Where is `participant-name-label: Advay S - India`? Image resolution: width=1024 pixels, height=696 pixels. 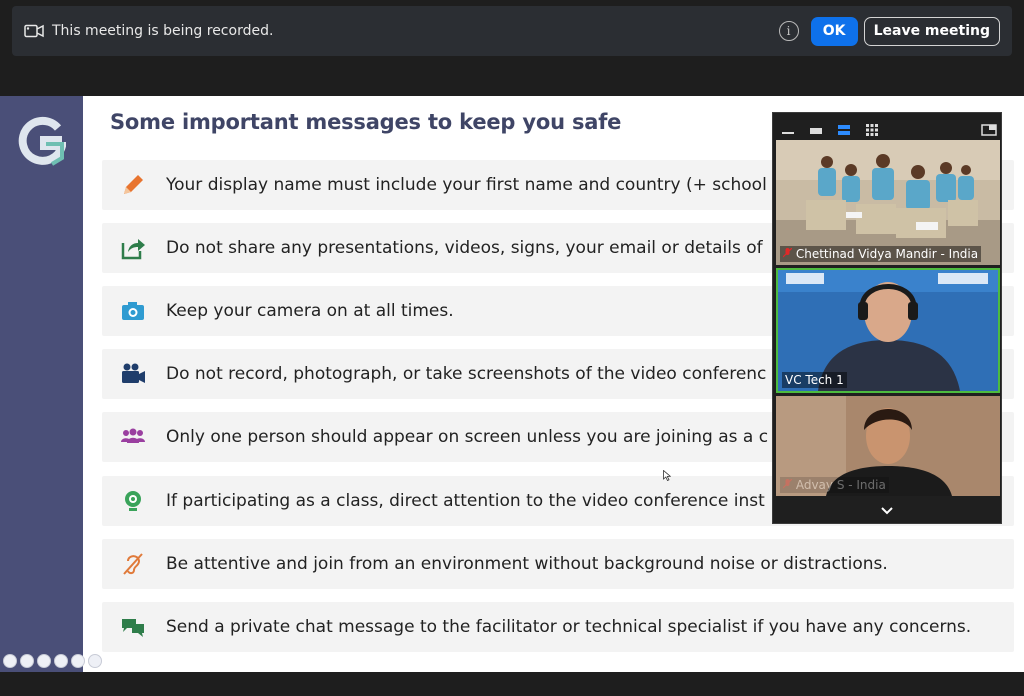 participant-name-label: Advay S - India is located at coordinates (834, 485).